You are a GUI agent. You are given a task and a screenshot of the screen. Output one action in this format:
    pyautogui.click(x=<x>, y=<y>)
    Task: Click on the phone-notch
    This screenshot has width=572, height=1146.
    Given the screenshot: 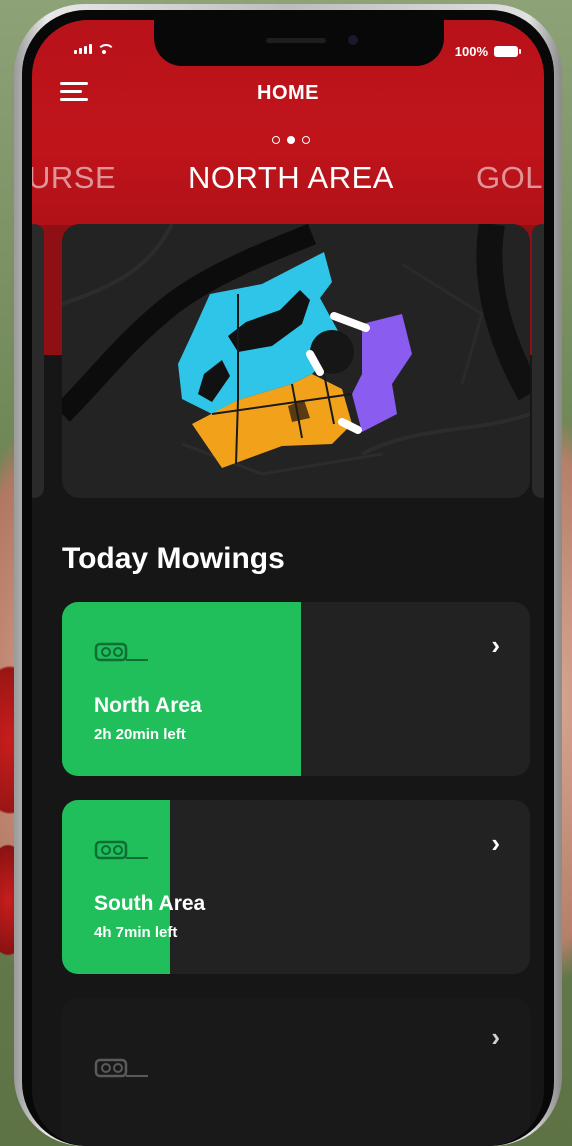 What is the action you would take?
    pyautogui.click(x=299, y=43)
    